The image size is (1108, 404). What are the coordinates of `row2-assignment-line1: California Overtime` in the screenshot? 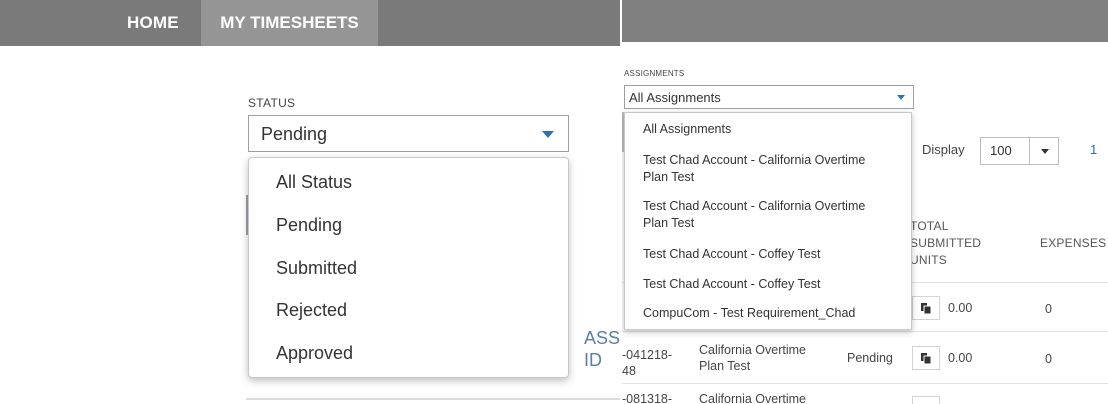 It's located at (752, 350).